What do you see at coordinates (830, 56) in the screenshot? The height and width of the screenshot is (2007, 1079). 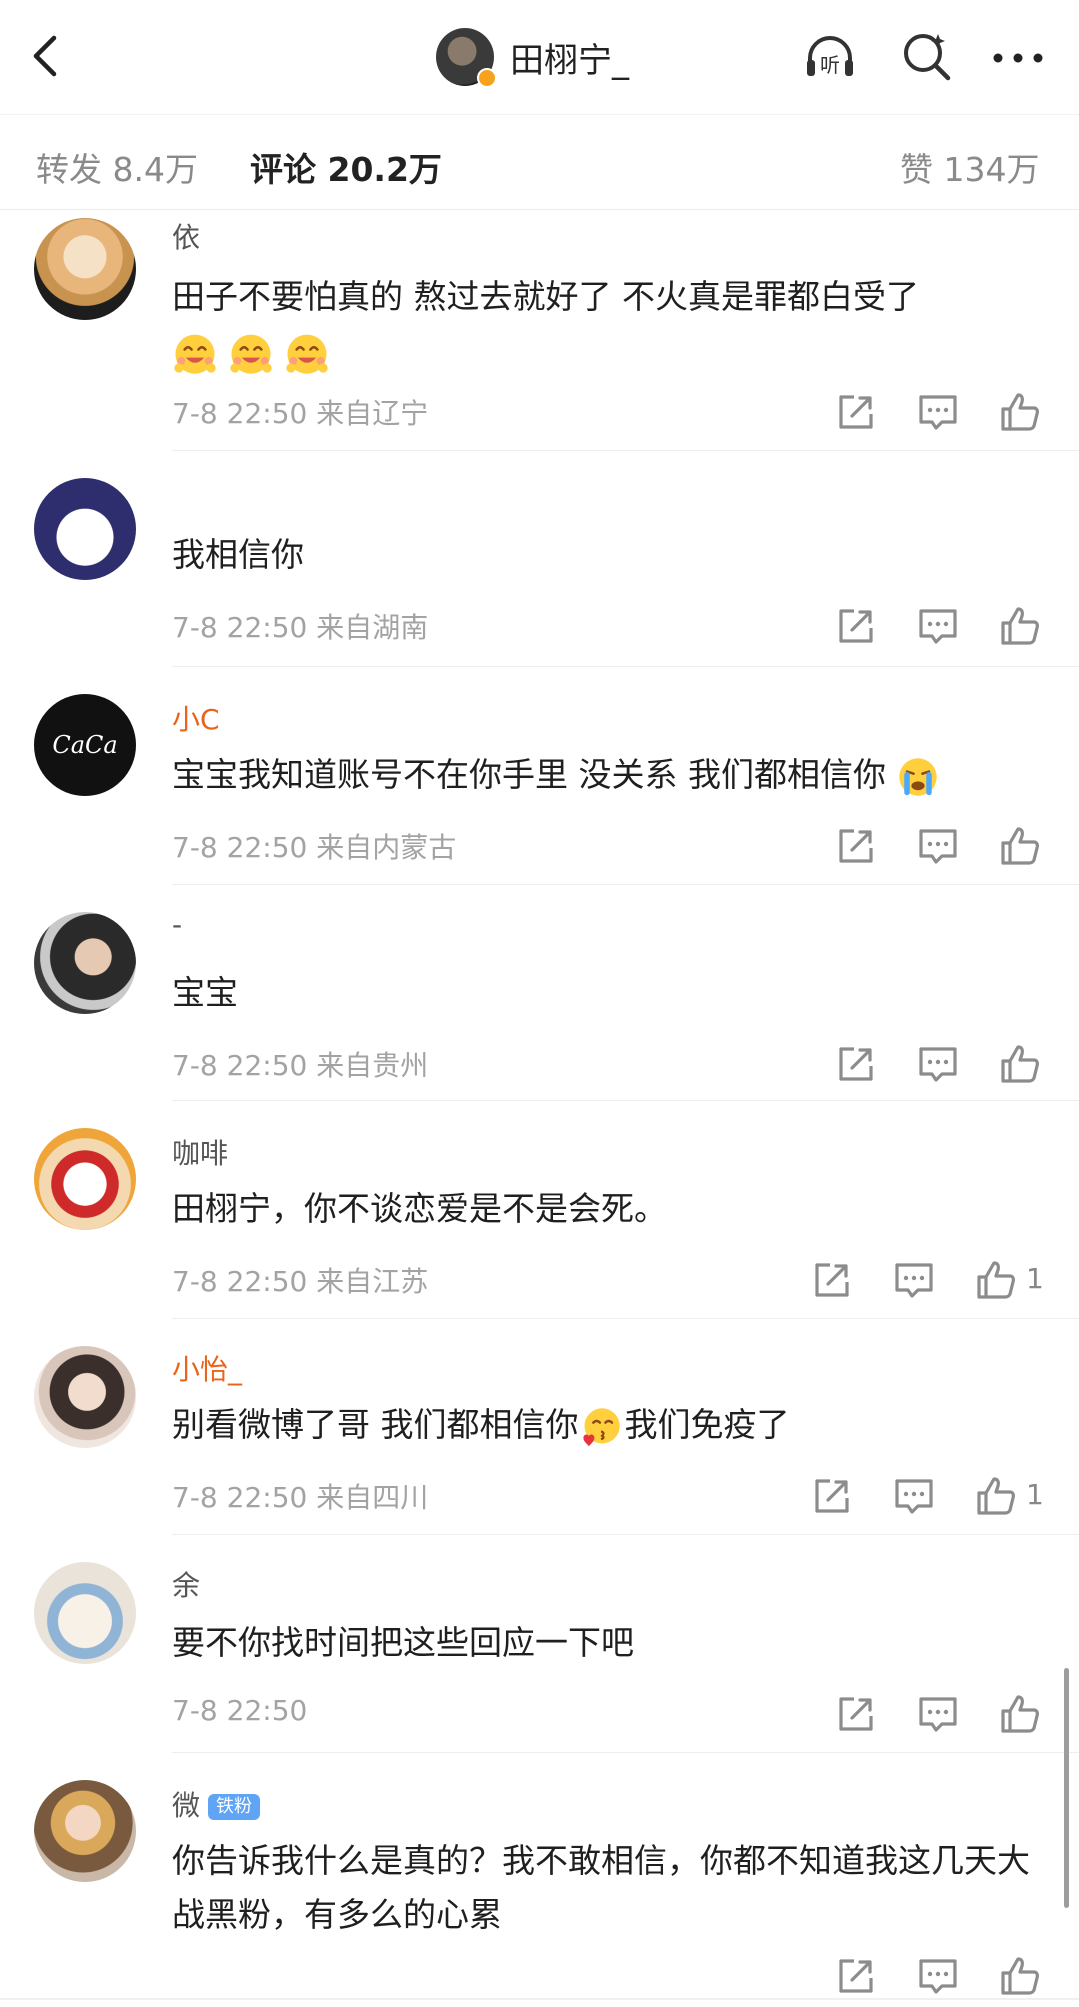 I see `listen-icon: 听` at bounding box center [830, 56].